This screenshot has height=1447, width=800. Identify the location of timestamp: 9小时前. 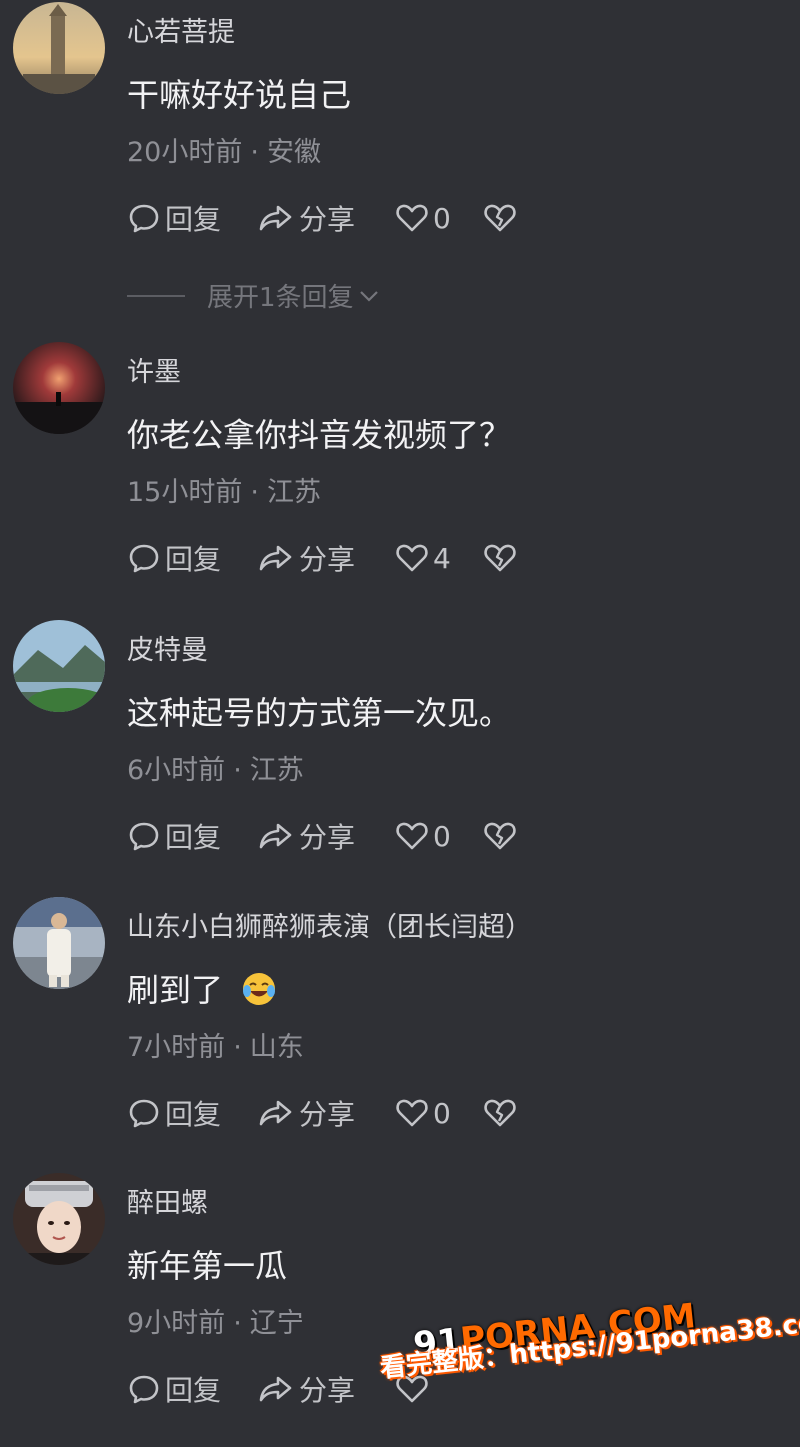
(176, 1323).